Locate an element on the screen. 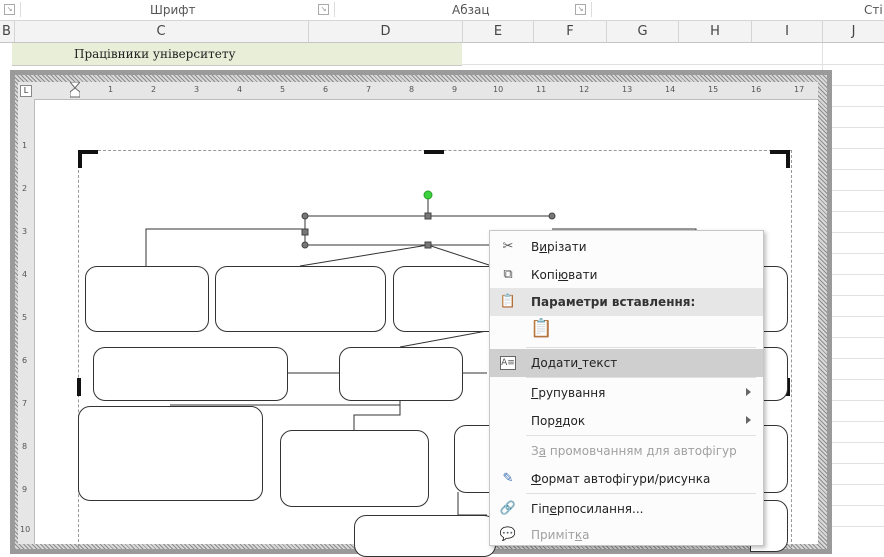 The height and width of the screenshot is (557, 884). menu-item-set-default-autoshape: За промовчанням для автофігур is located at coordinates (626, 451).